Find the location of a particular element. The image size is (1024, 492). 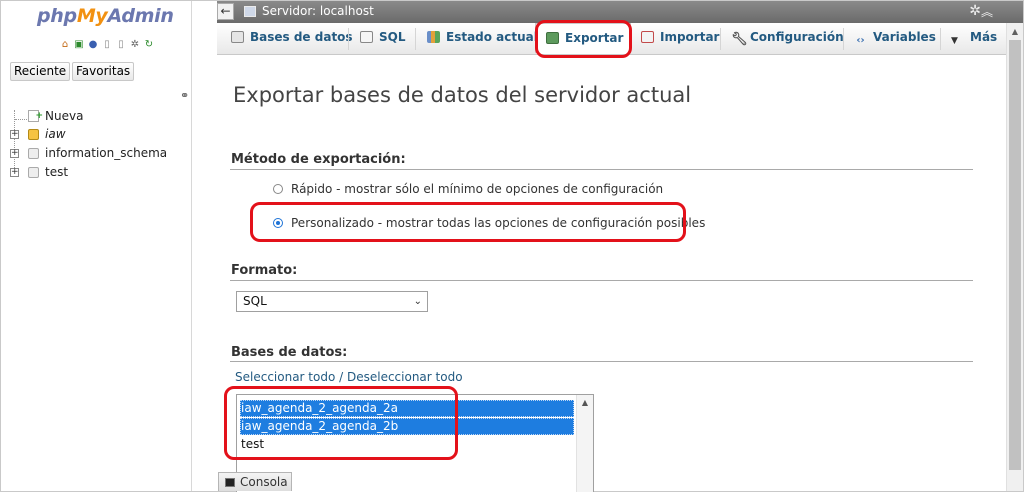

tree-item-label: information_schema is located at coordinates (106, 153).